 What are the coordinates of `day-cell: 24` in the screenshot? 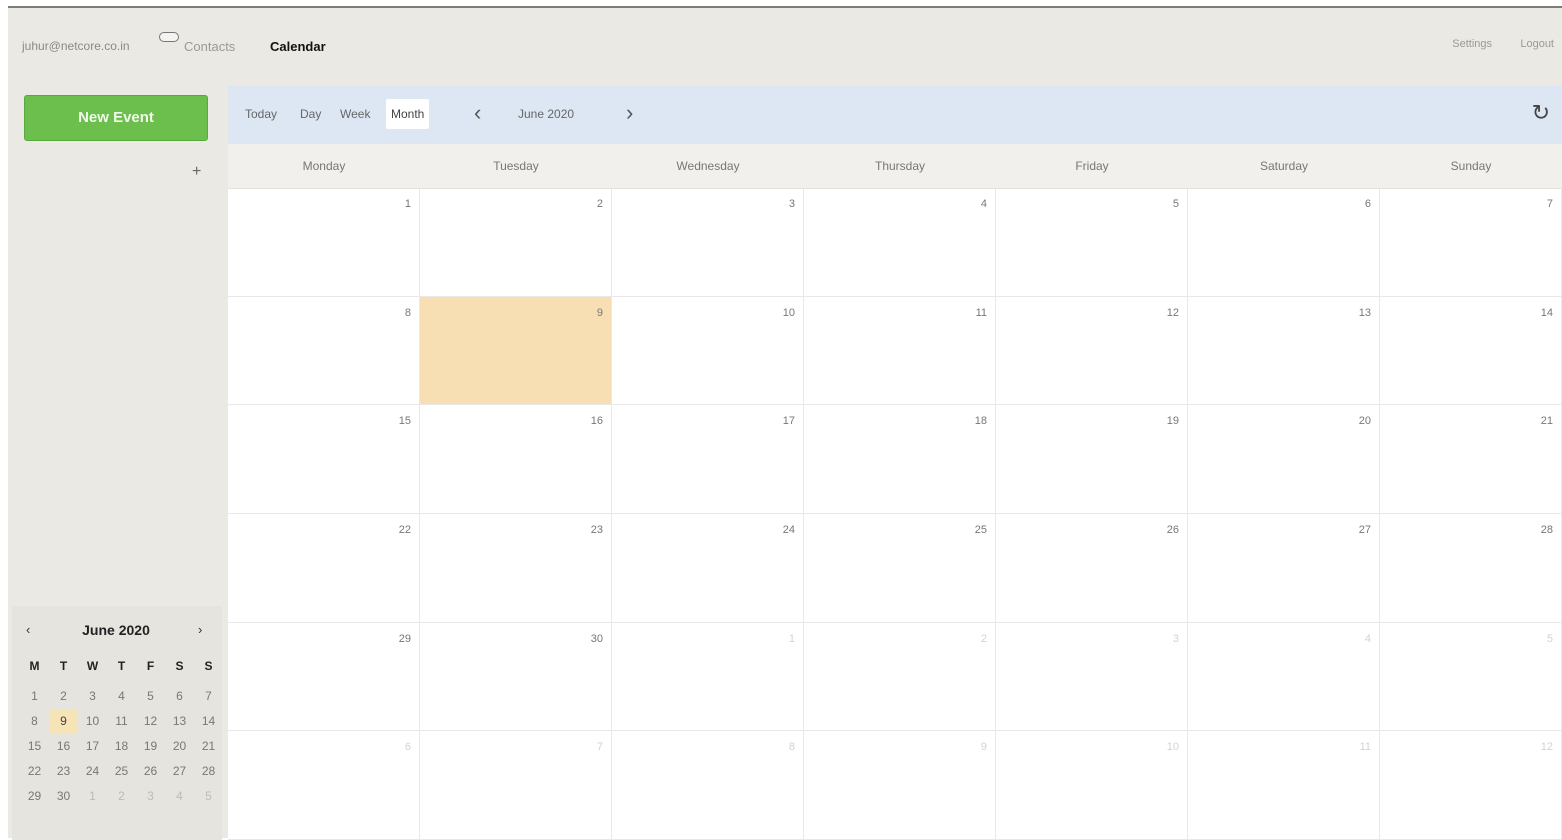 It's located at (708, 568).